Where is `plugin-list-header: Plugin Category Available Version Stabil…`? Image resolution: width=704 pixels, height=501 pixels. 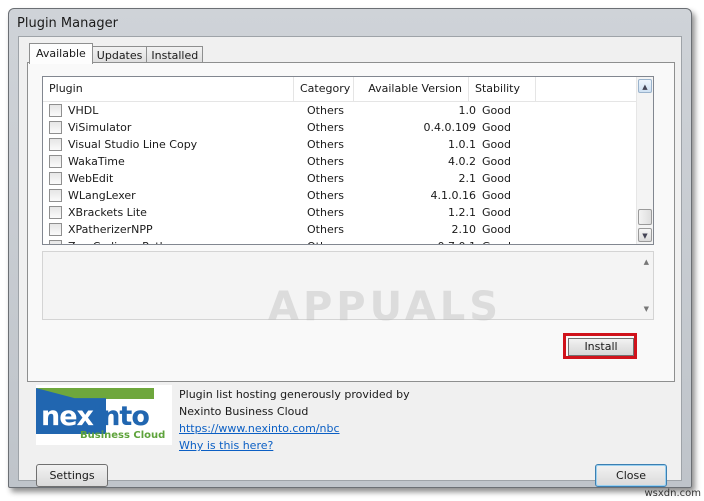
plugin-list-header: Plugin Category Available Version Stabil… is located at coordinates (340, 89).